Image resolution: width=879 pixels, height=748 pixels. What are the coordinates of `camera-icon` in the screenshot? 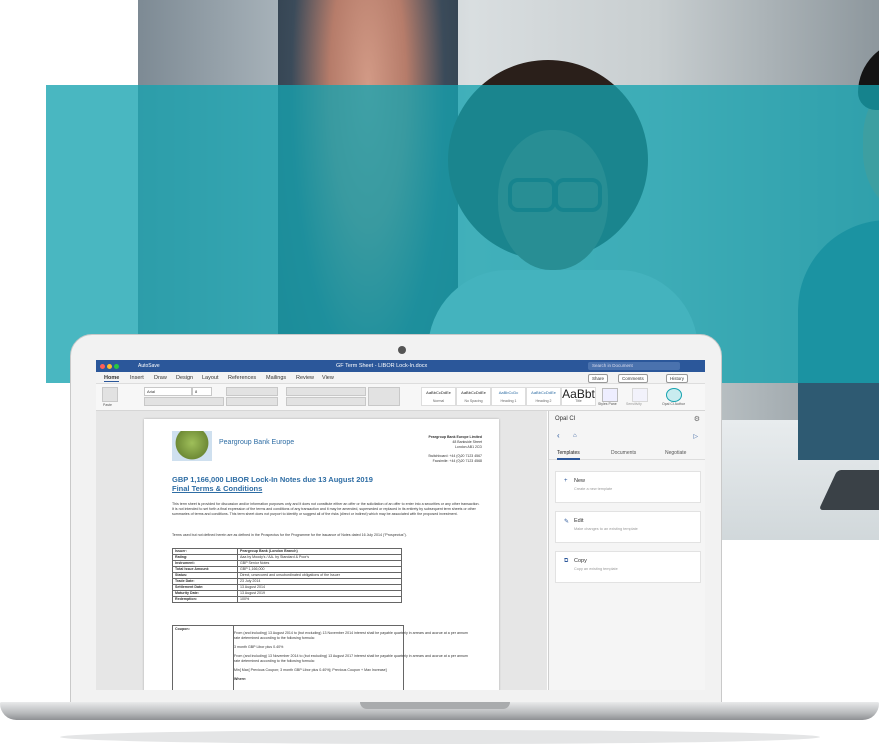 It's located at (402, 350).